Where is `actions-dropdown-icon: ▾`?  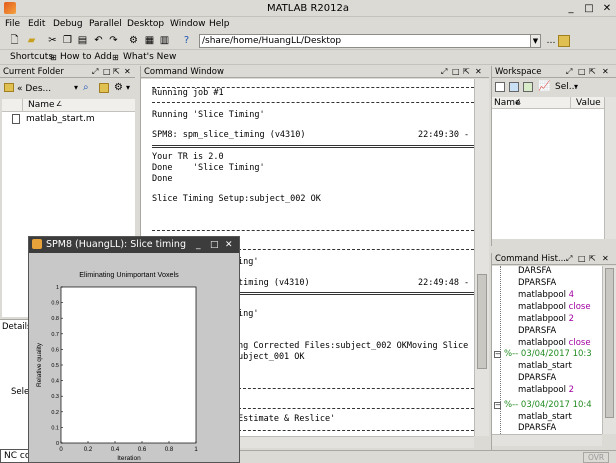
actions-dropdown-icon: ▾ is located at coordinates (128, 87).